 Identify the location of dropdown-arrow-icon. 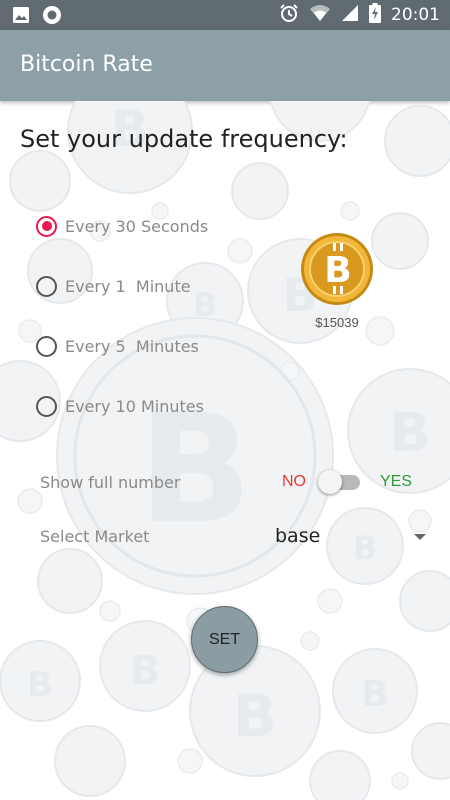
(420, 537).